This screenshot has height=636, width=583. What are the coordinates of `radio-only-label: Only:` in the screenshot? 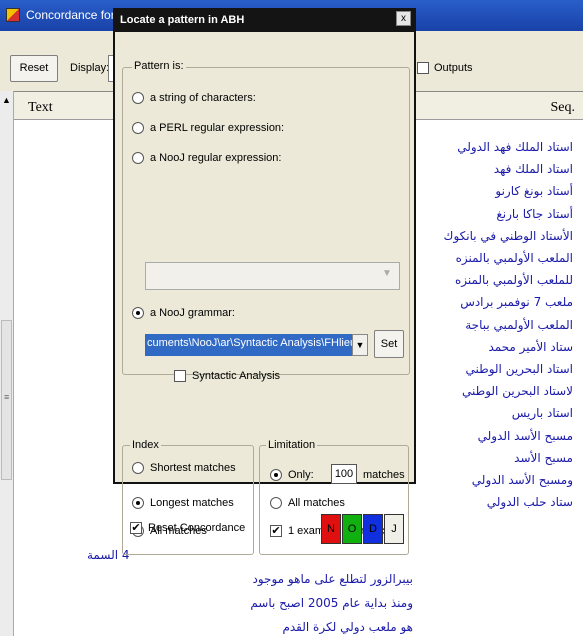 It's located at (301, 475).